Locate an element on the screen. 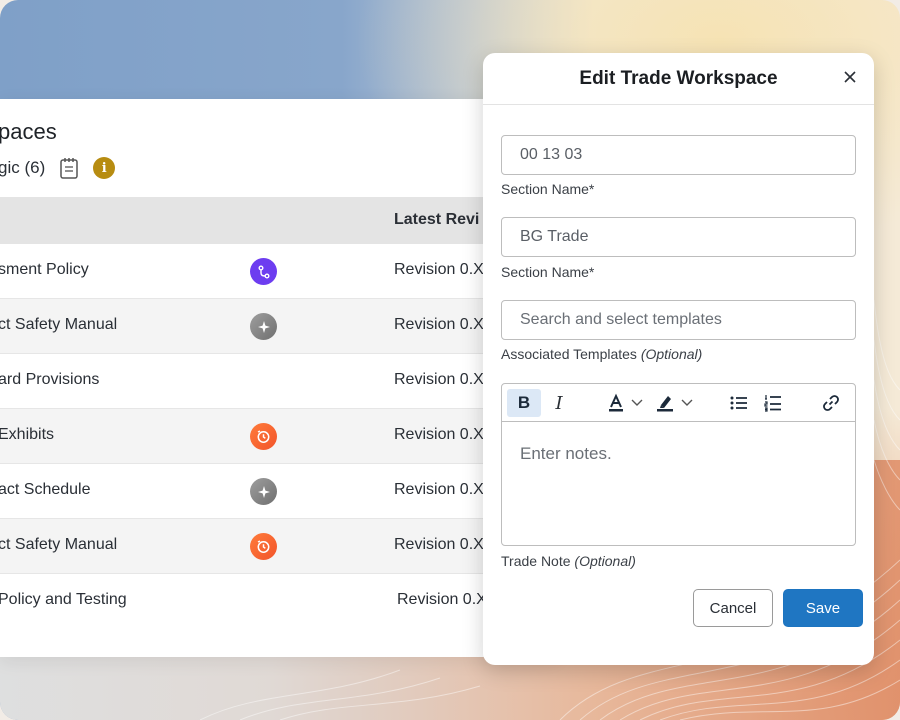 This screenshot has height=720, width=900. table-row: Policy and Testing Revision 0.X is located at coordinates (280, 601).